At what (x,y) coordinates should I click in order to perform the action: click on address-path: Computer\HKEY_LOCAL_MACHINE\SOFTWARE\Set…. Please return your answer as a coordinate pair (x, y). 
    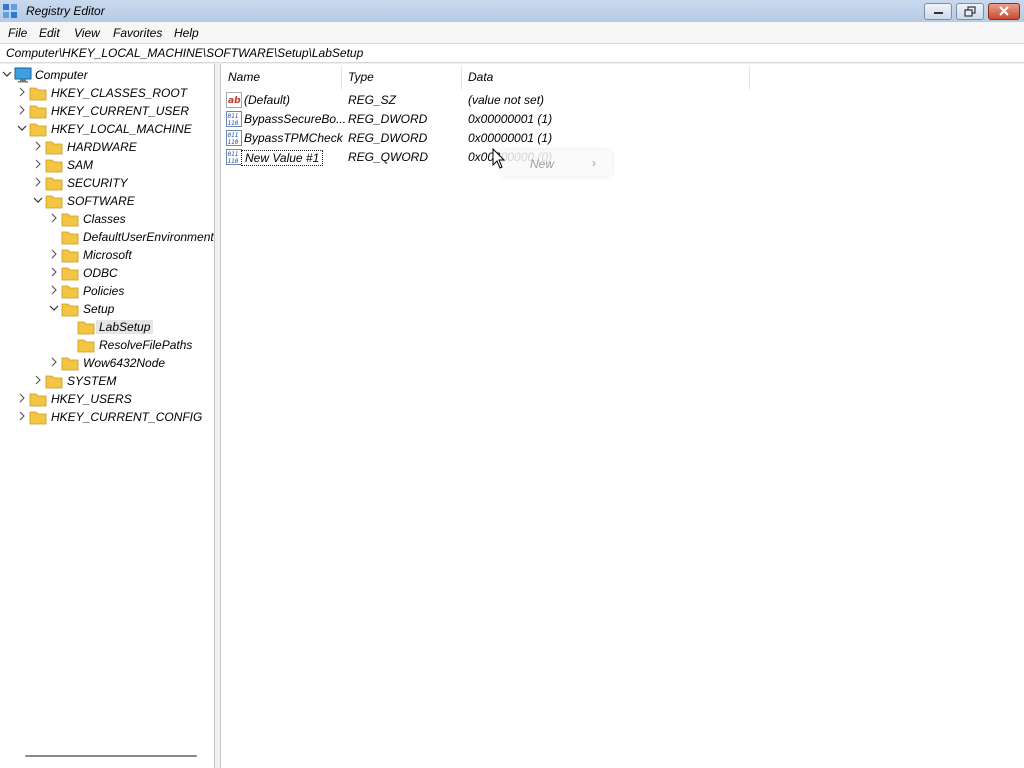
    Looking at the image, I should click on (185, 53).